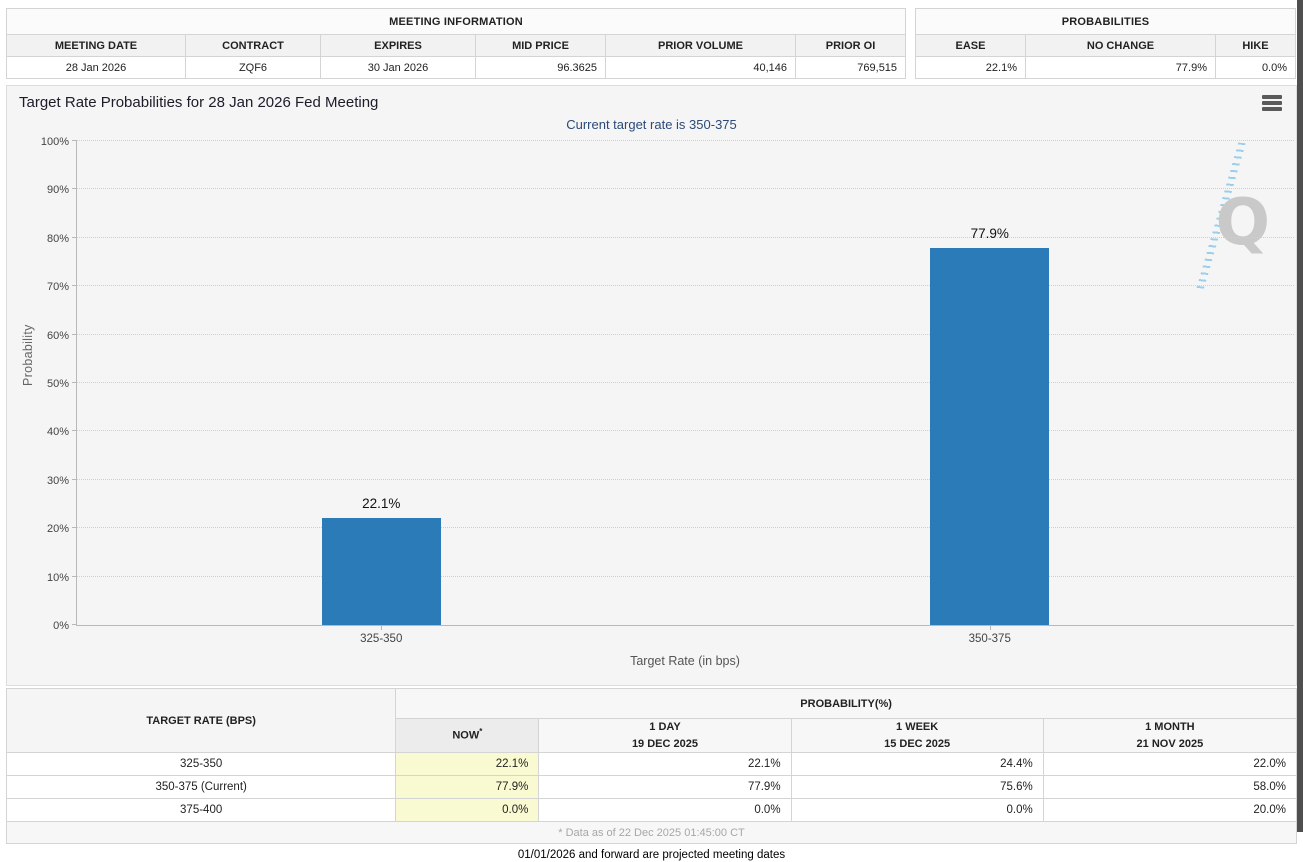 Image resolution: width=1303 pixels, height=862 pixels. What do you see at coordinates (201, 720) in the screenshot?
I see `rate-column-header: TARGET RATE (BPS)` at bounding box center [201, 720].